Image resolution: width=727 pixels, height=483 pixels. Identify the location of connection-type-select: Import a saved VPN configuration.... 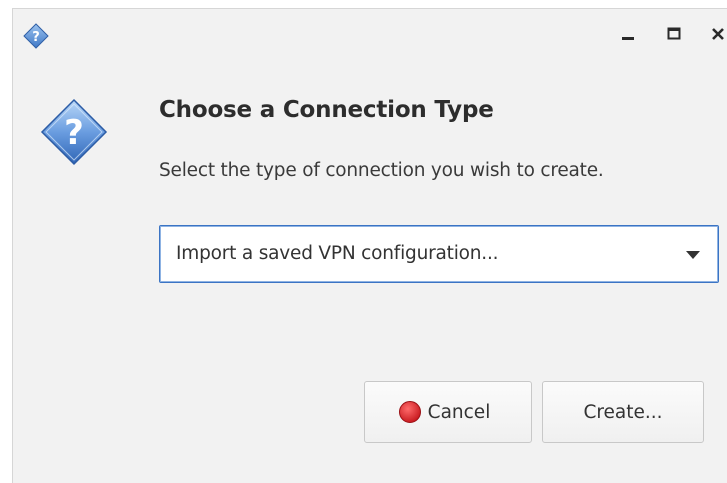
(439, 254).